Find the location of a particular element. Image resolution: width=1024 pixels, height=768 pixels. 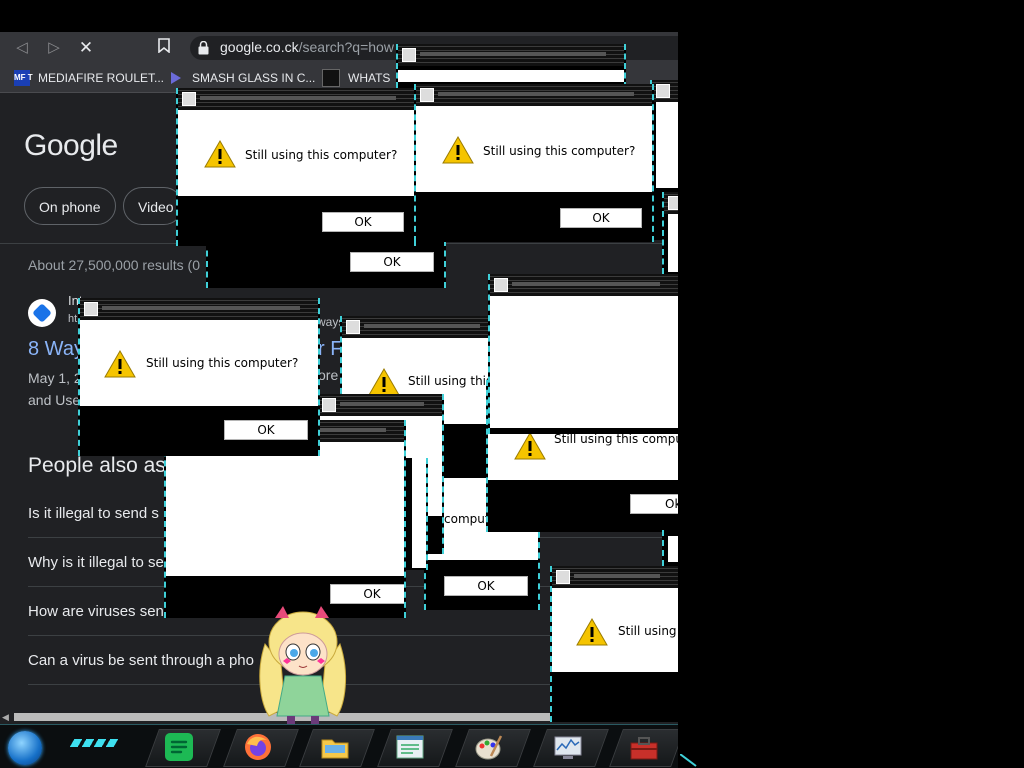

forward-icon: ▷ is located at coordinates (54, 48).